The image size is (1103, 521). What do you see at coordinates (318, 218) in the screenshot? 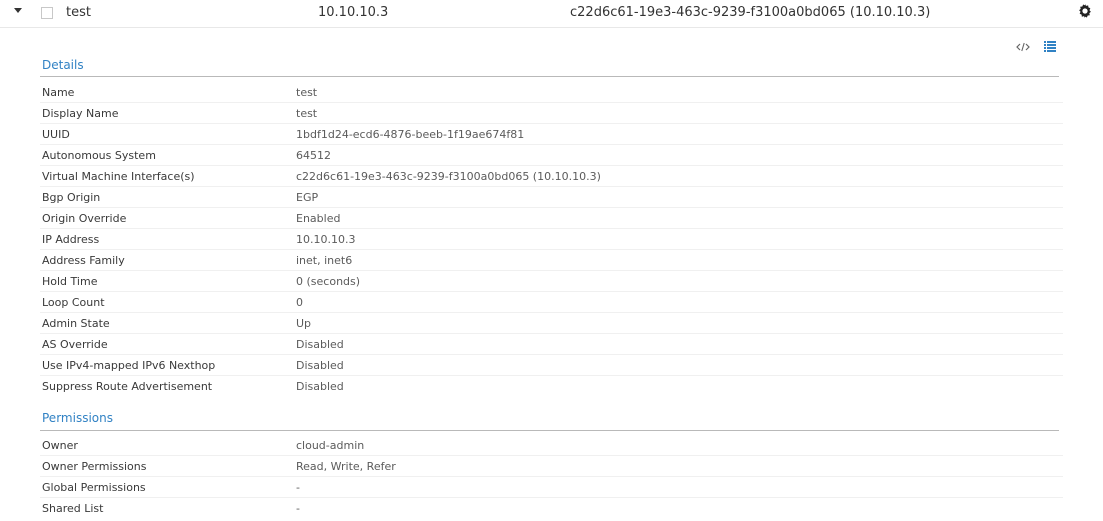
I see `detail-value: Enabled` at bounding box center [318, 218].